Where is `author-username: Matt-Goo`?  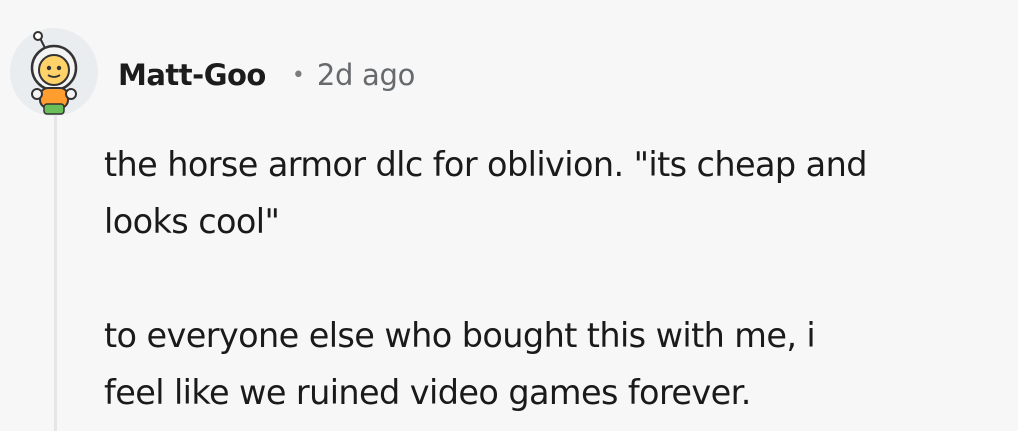
author-username: Matt-Goo is located at coordinates (192, 75).